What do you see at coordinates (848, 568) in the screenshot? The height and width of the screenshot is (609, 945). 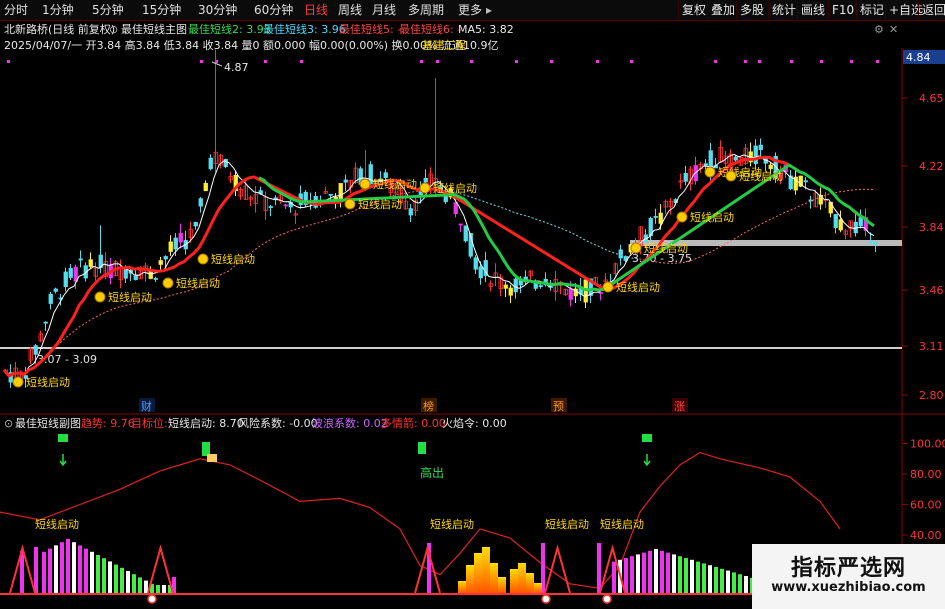 I see `watermark-title: 指标严选网` at bounding box center [848, 568].